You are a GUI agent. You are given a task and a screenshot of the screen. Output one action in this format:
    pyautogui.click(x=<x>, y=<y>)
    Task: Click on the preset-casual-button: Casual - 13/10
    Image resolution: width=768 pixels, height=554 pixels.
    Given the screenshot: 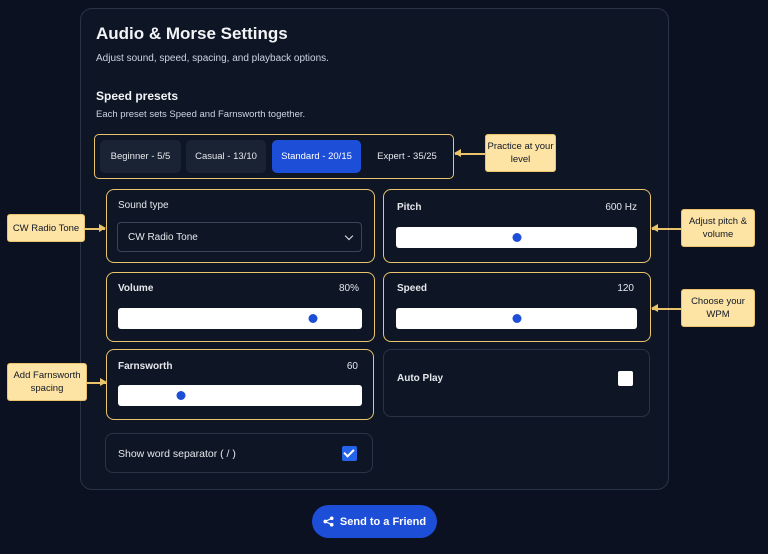 What is the action you would take?
    pyautogui.click(x=226, y=156)
    